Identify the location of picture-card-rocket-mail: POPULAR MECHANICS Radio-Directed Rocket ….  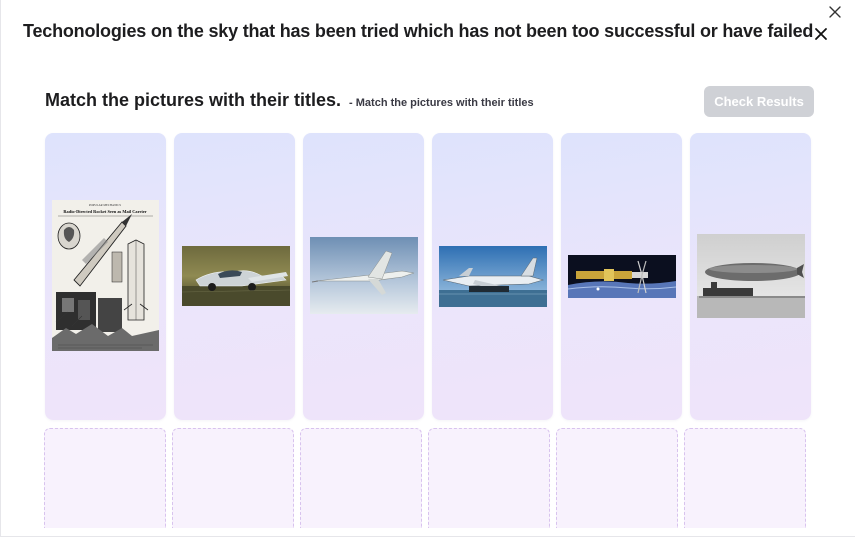
(105, 276).